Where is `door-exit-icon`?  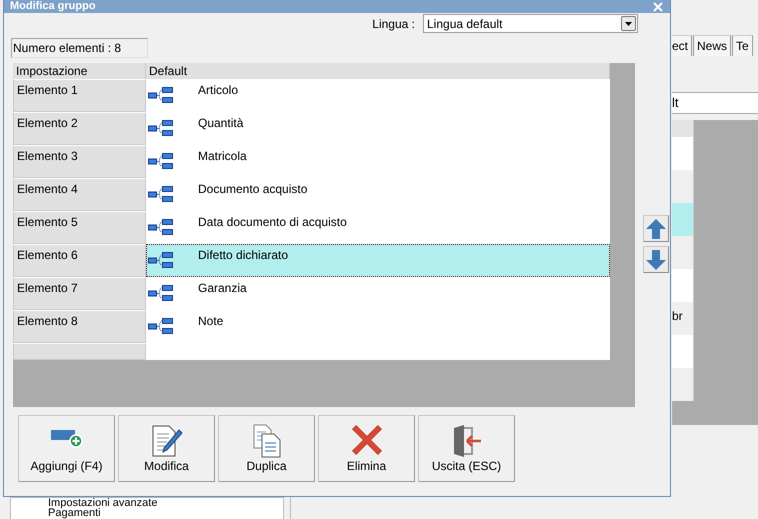
door-exit-icon is located at coordinates (467, 441).